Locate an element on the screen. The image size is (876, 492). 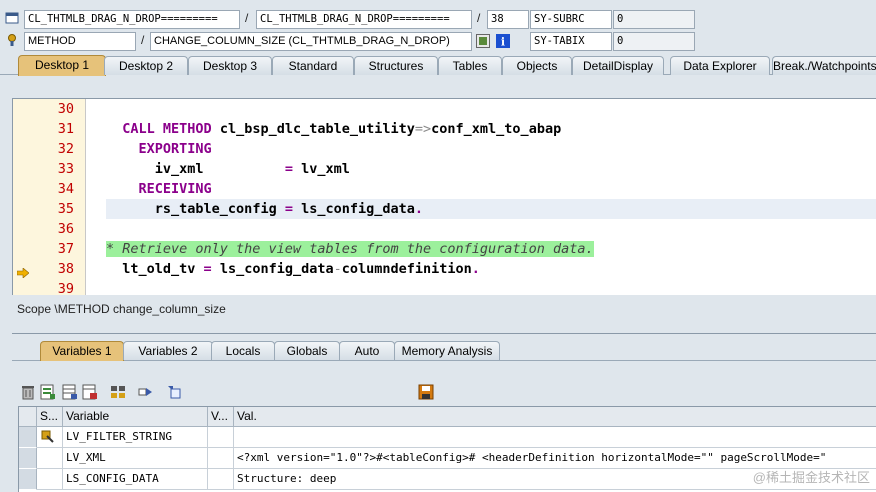
include-field: CL_THTMLB_DRAG_N_DROP========= is located at coordinates (364, 19).